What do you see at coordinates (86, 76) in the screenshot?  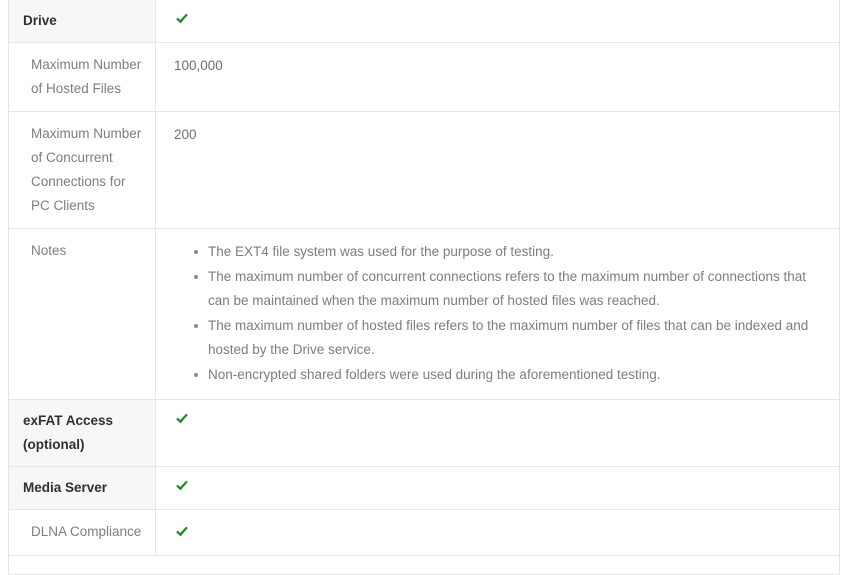 I see `row-label: Maximum Number of Hosted Files` at bounding box center [86, 76].